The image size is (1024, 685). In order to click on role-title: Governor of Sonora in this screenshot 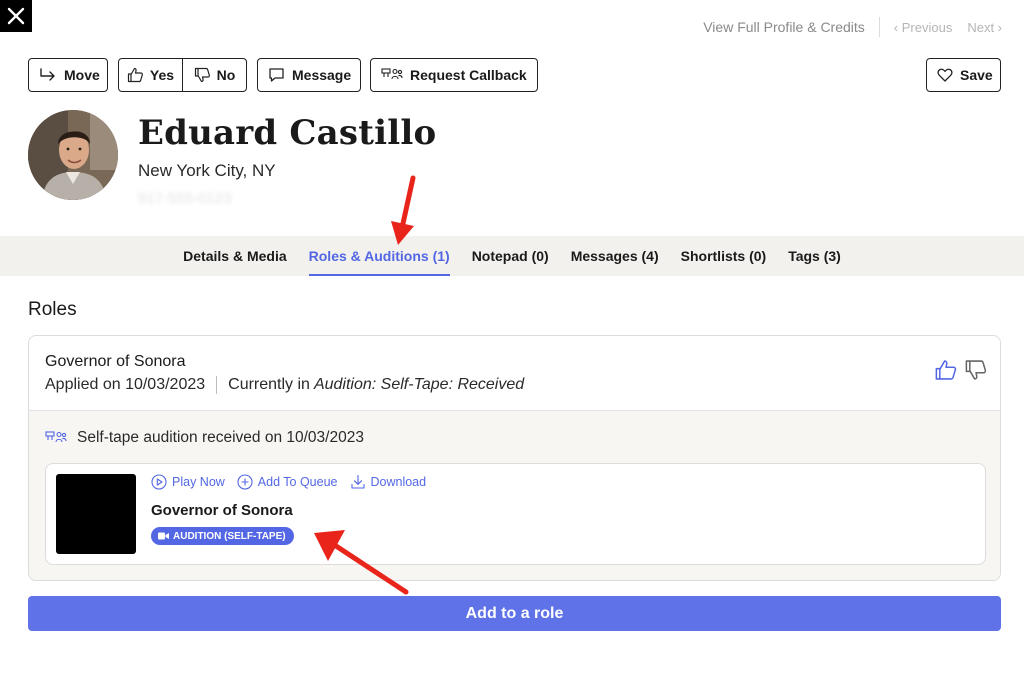, I will do `click(115, 361)`.